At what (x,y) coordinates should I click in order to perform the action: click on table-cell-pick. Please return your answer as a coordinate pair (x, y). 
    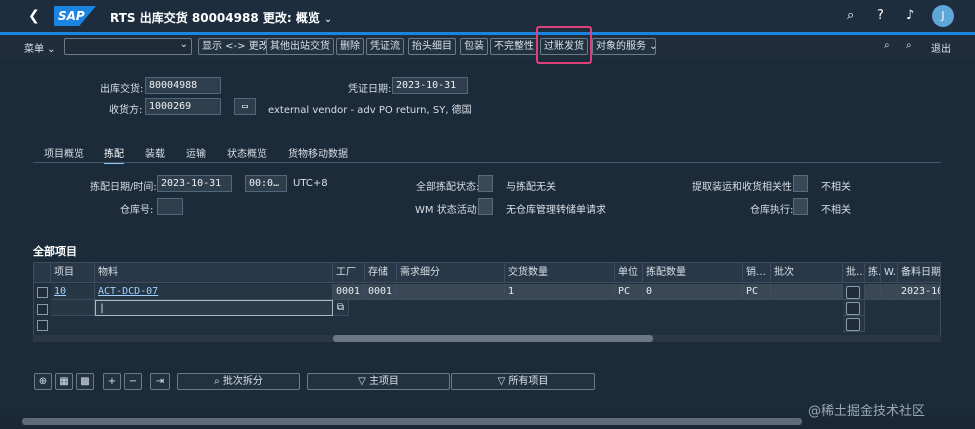
    Looking at the image, I should click on (873, 292).